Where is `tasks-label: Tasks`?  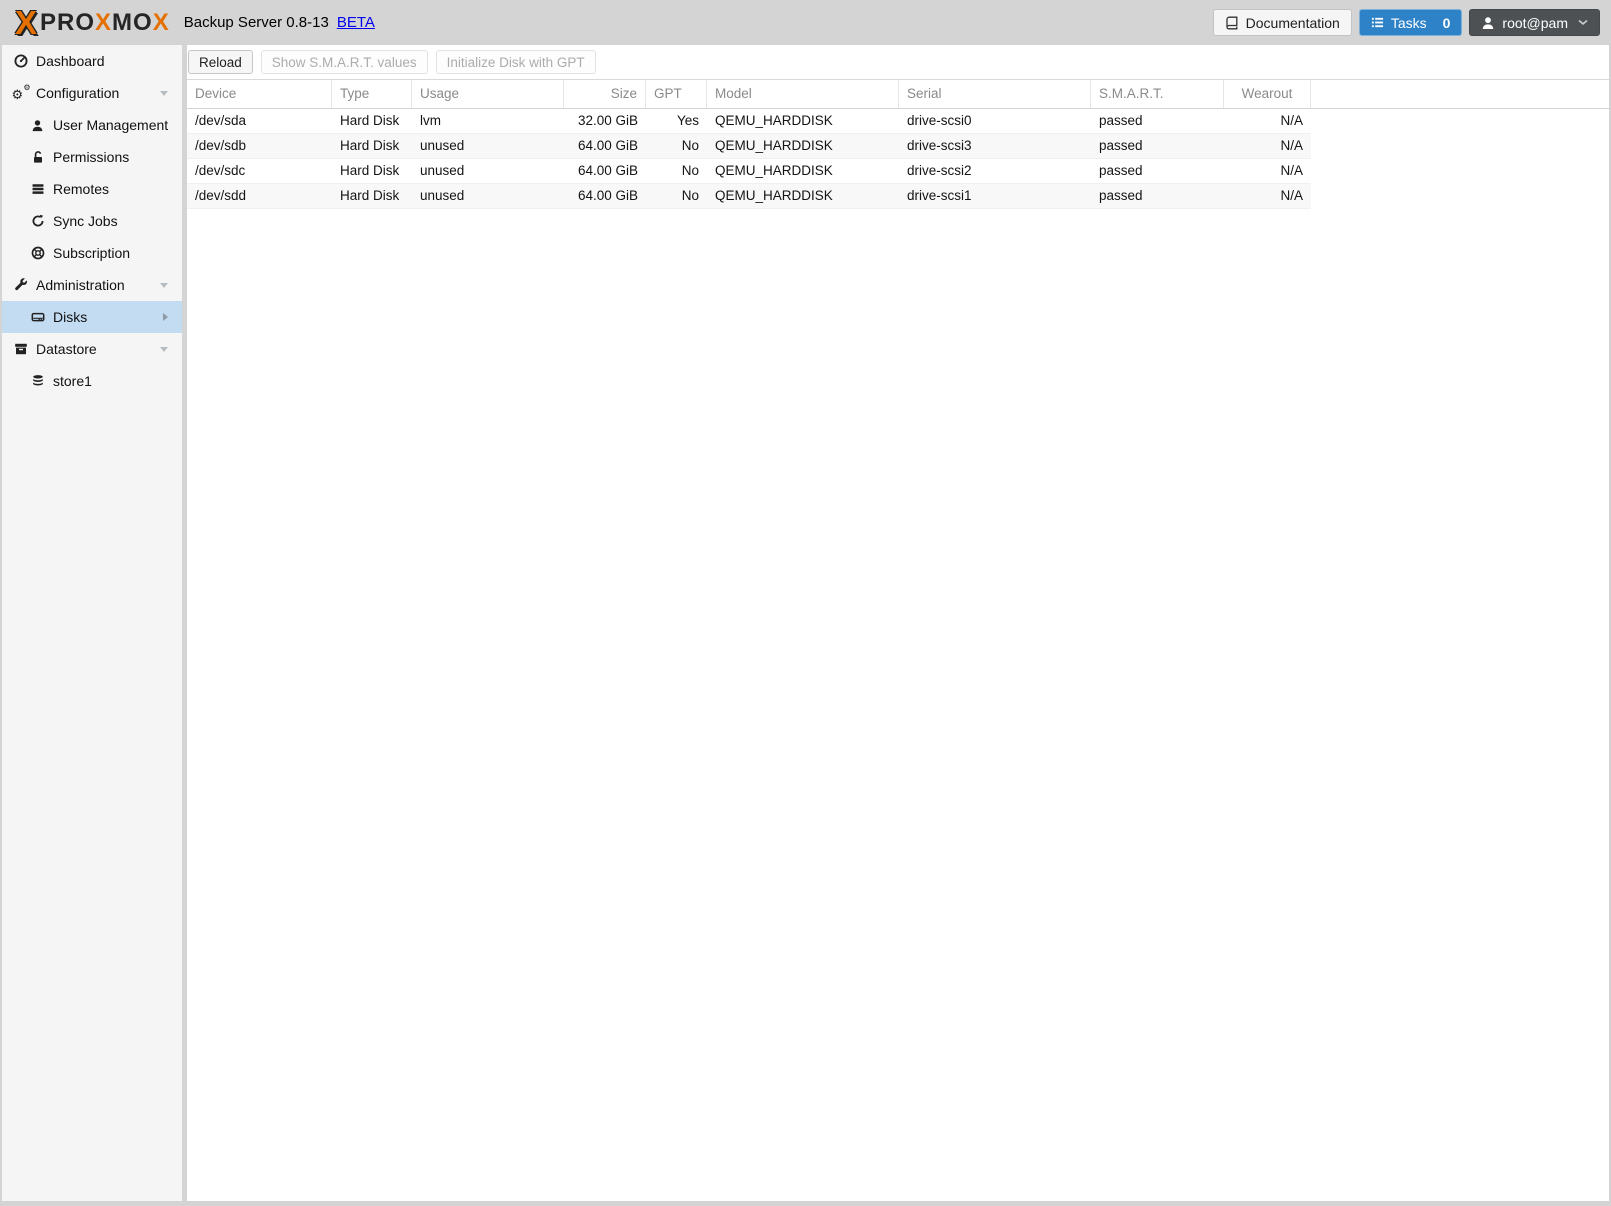 tasks-label: Tasks is located at coordinates (1408, 22).